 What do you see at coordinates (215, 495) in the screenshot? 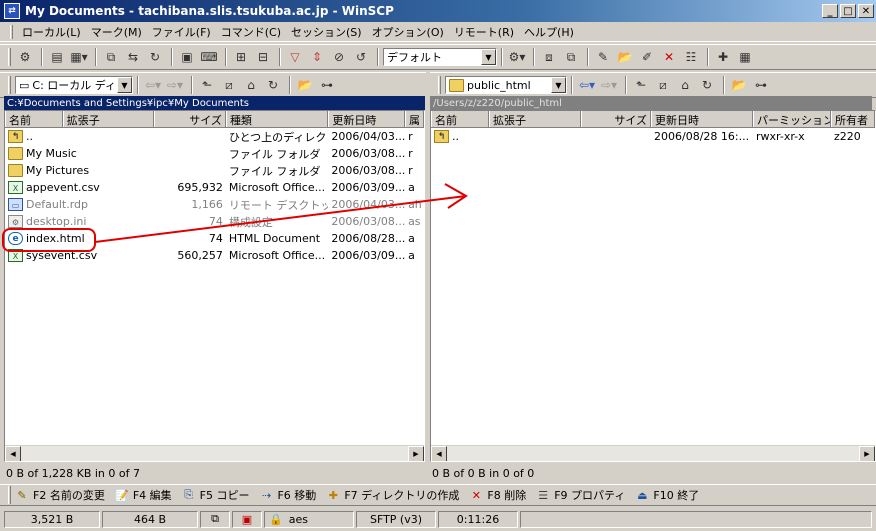
I see `fkey-button: ⎘ F5 コピー` at bounding box center [215, 495].